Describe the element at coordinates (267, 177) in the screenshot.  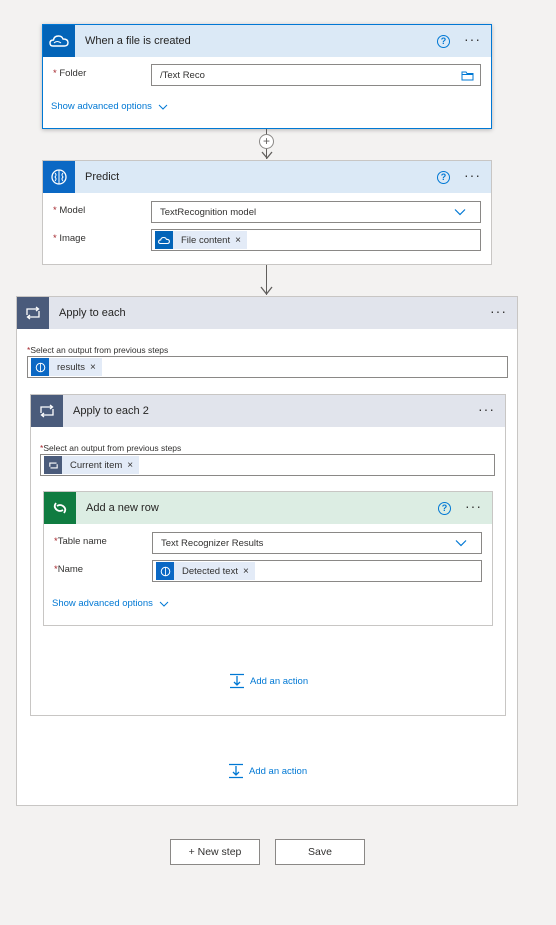
I see `predict-card-header: Predict ? ···` at that location.